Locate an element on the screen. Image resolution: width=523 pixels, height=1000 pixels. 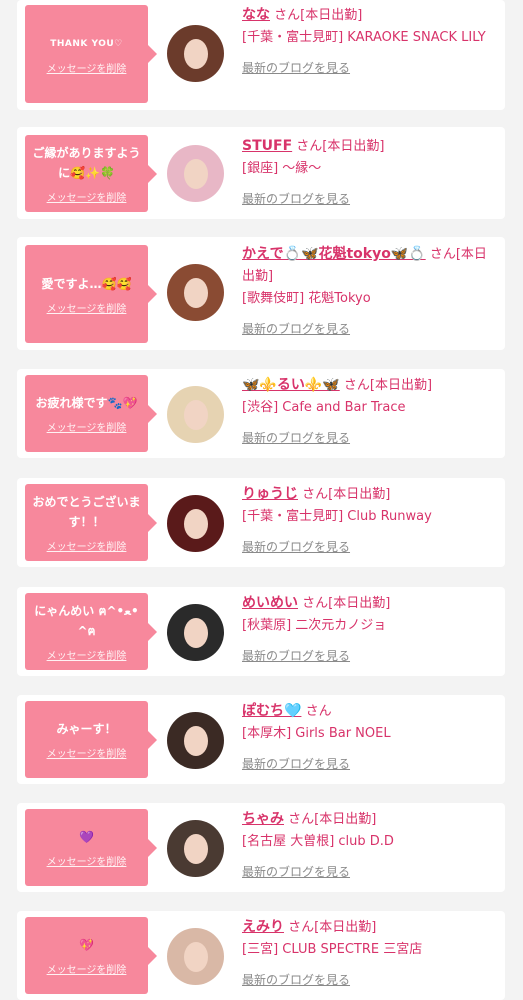
shop-name: [本厚木] Girls Bar NOEL is located at coordinates (316, 733).